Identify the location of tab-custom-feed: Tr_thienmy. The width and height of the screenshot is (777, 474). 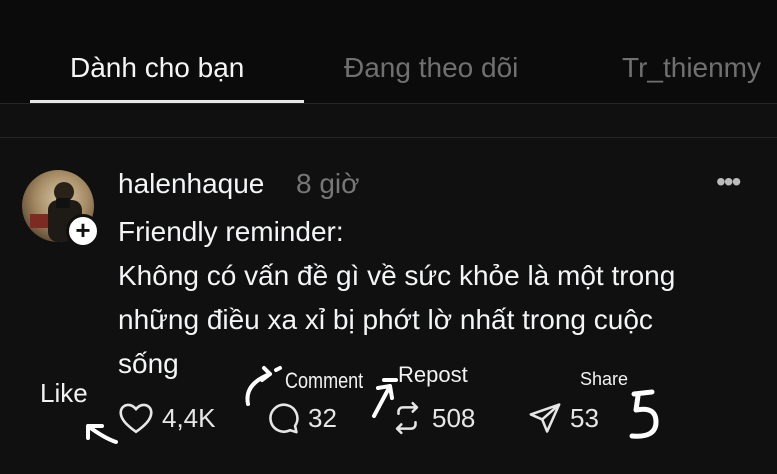
(691, 68).